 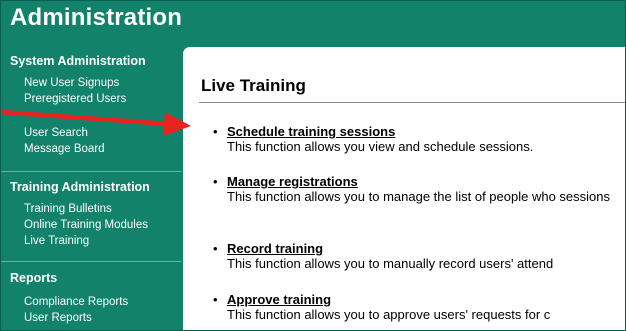 What do you see at coordinates (68, 209) in the screenshot?
I see `sidebar-item-training-bulletins: Training Bulletins` at bounding box center [68, 209].